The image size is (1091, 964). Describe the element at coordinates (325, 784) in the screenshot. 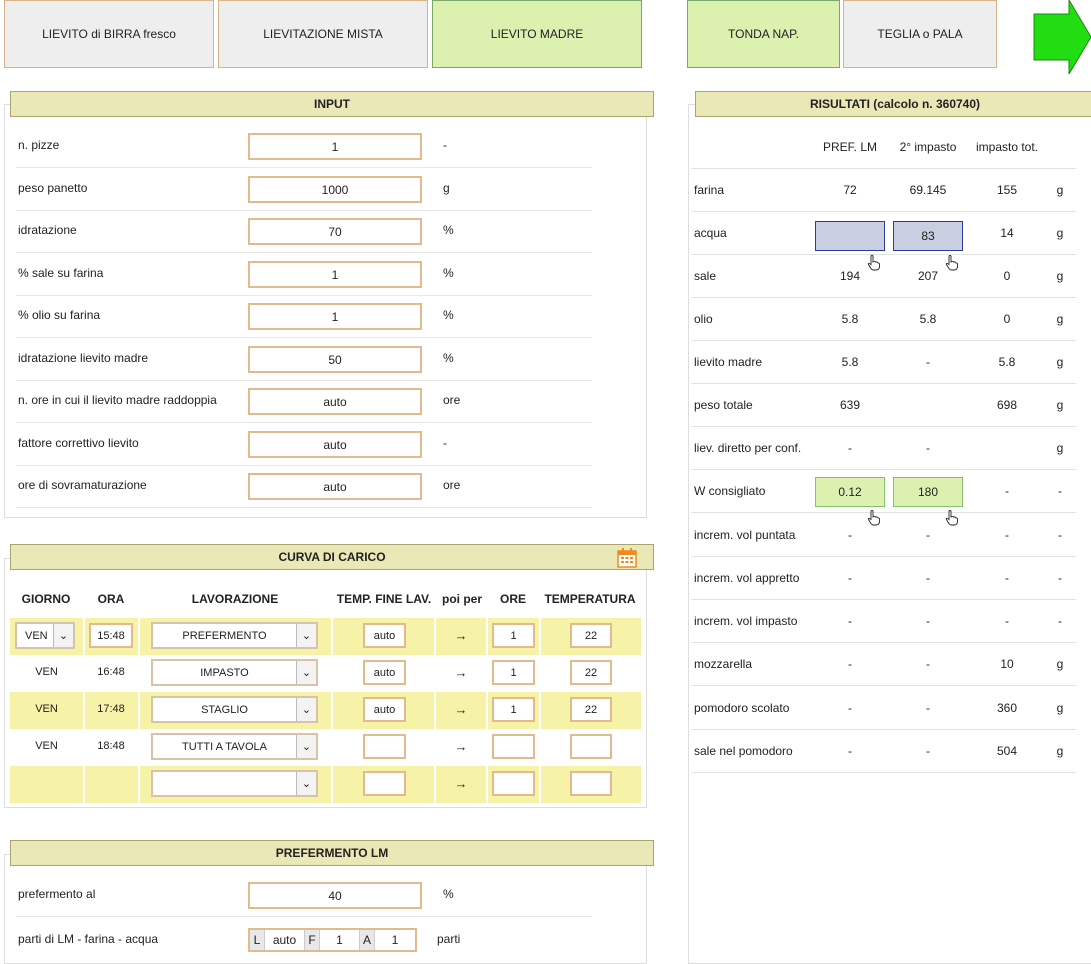

I see `curva-row: ⌄ →` at that location.